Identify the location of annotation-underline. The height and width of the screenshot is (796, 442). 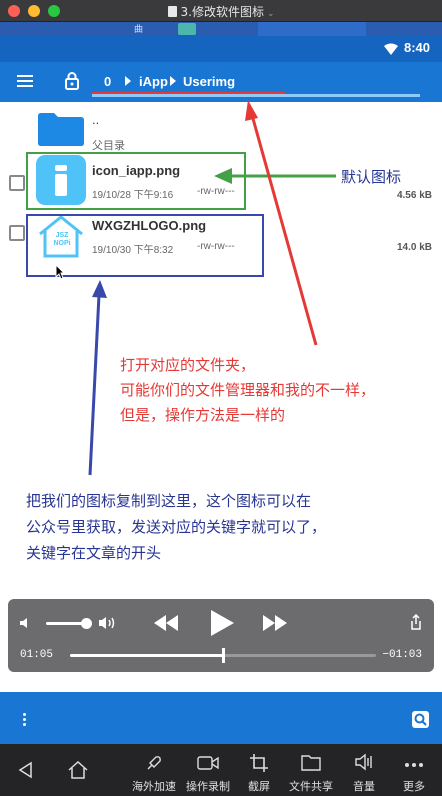
(188, 93).